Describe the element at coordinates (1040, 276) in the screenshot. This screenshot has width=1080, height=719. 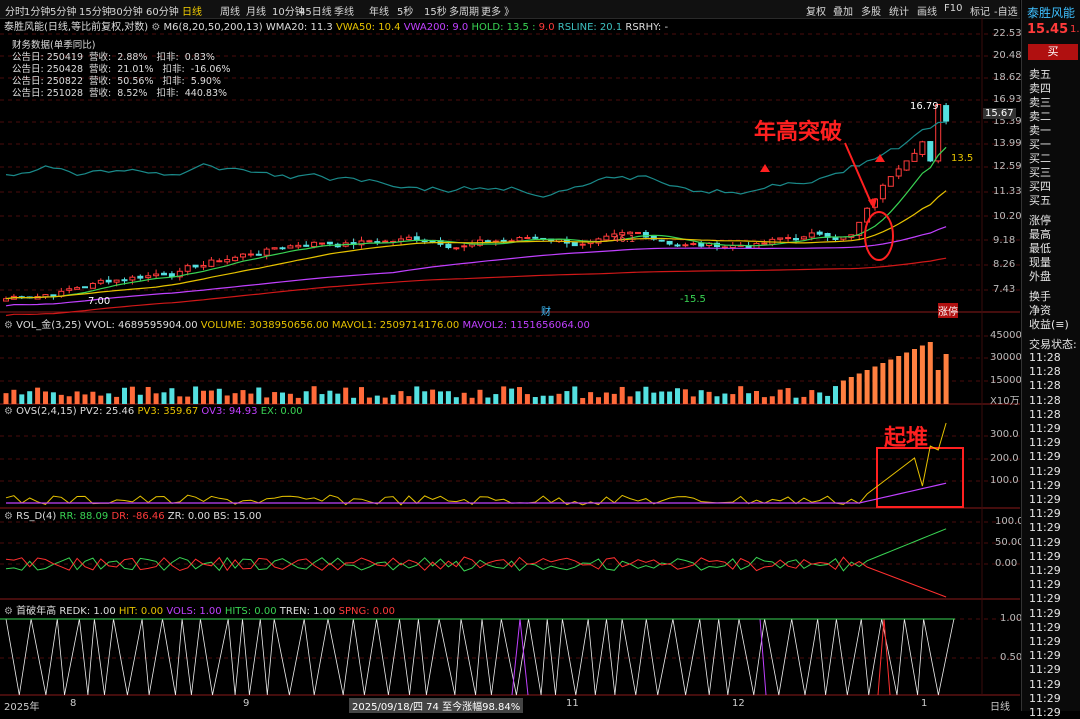
I see `quote-stat-row: 外盘` at that location.